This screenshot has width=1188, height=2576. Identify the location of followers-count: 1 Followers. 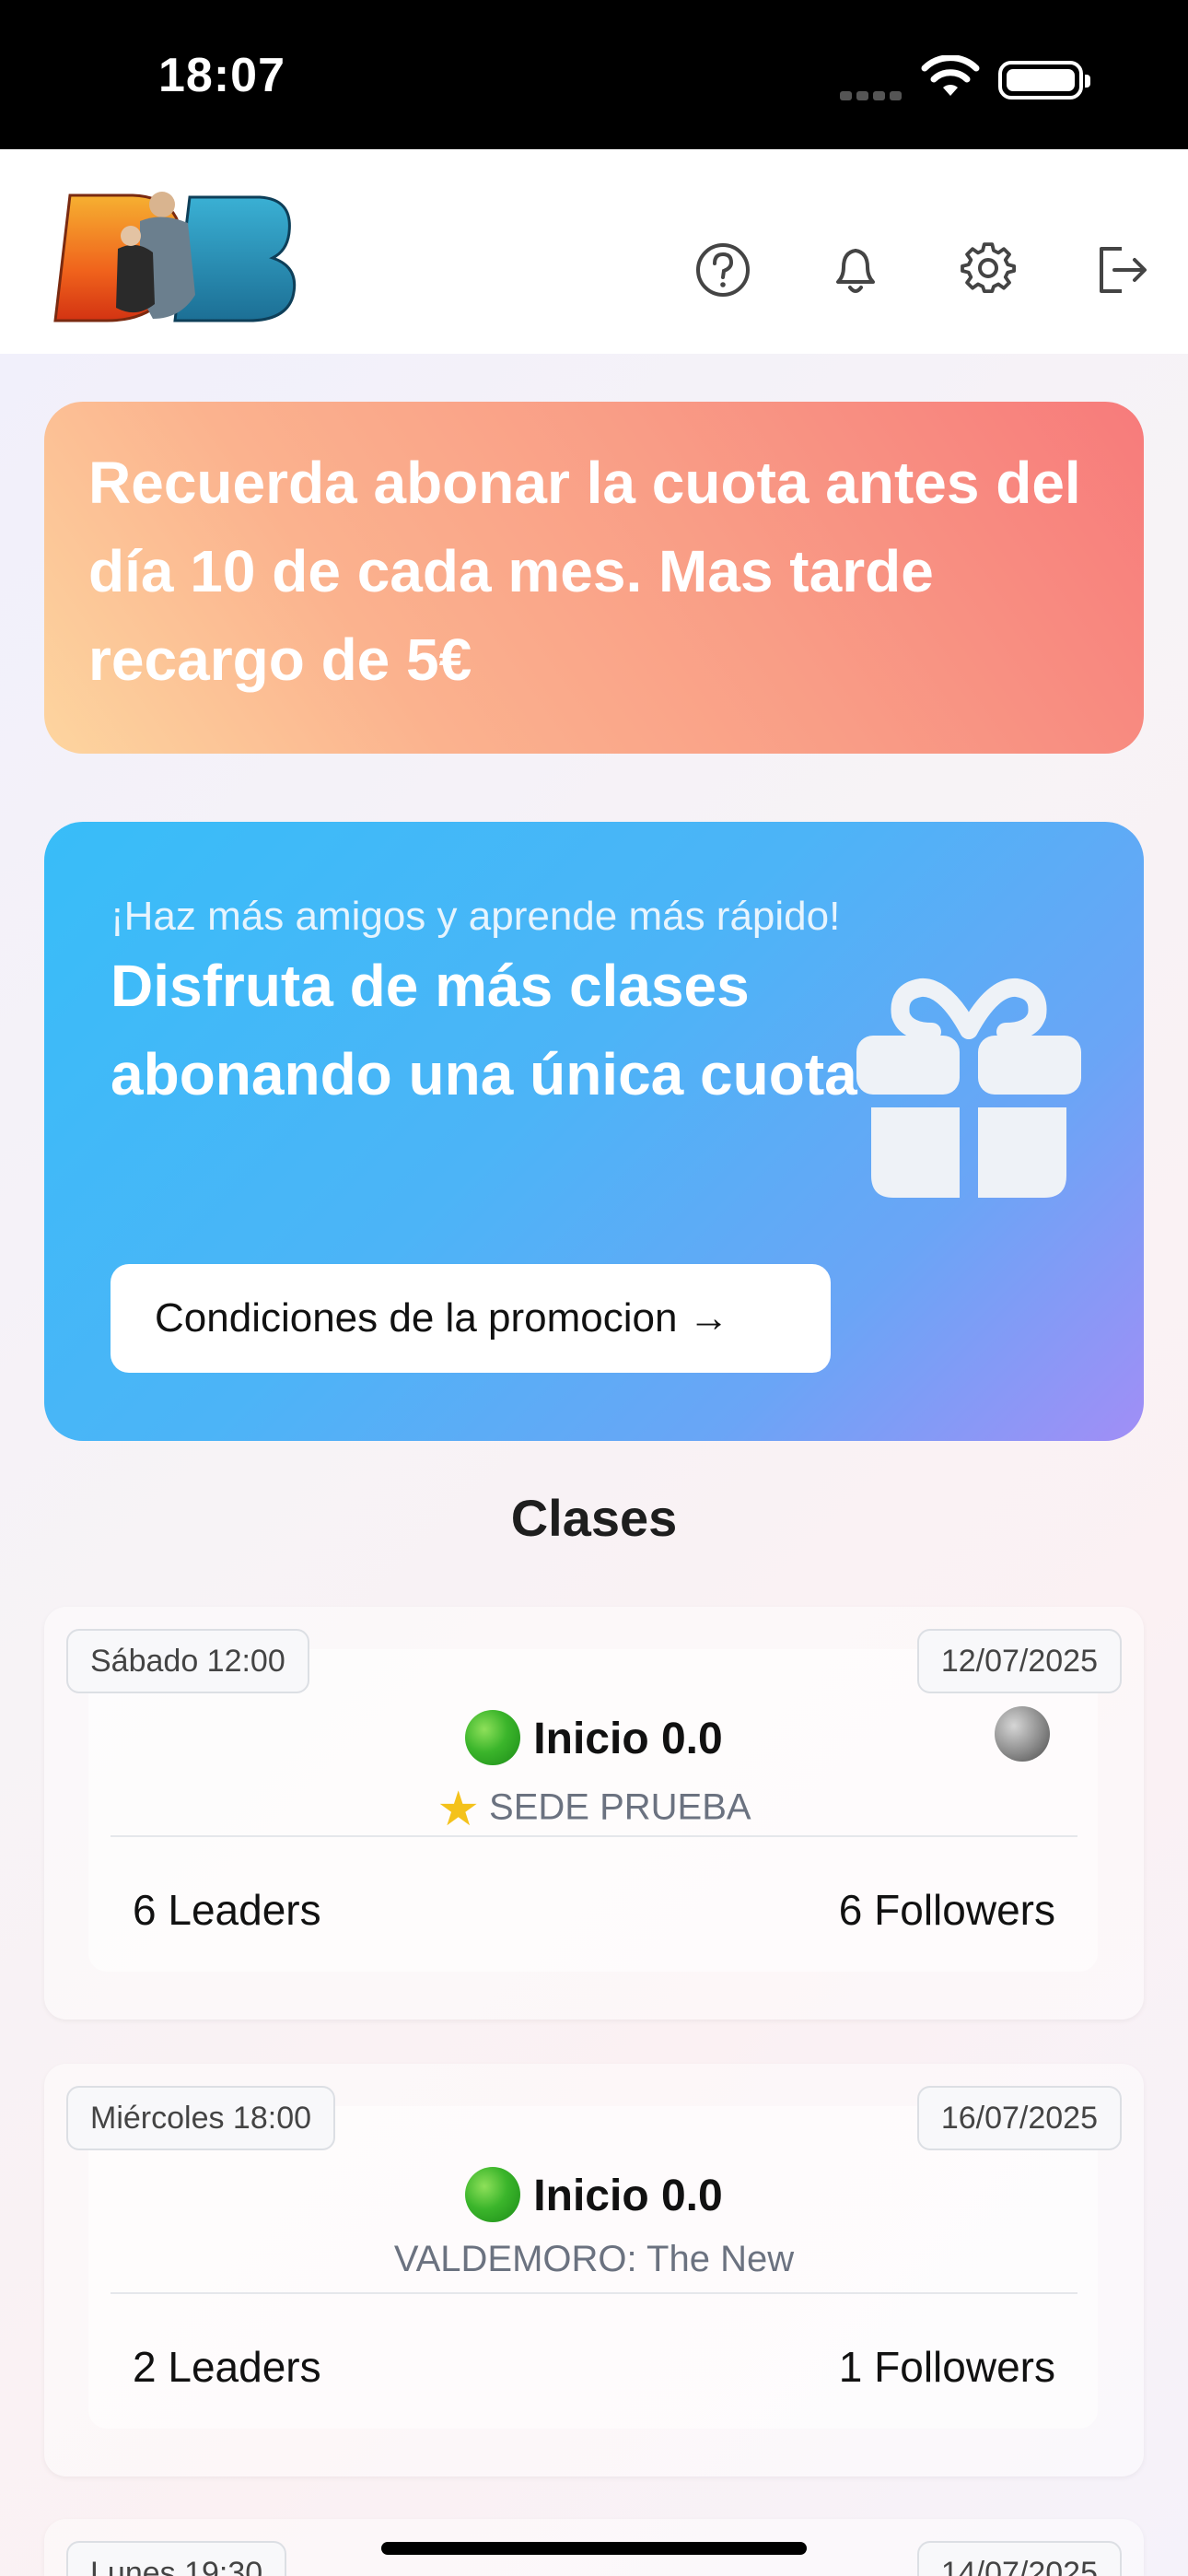
(946, 2367).